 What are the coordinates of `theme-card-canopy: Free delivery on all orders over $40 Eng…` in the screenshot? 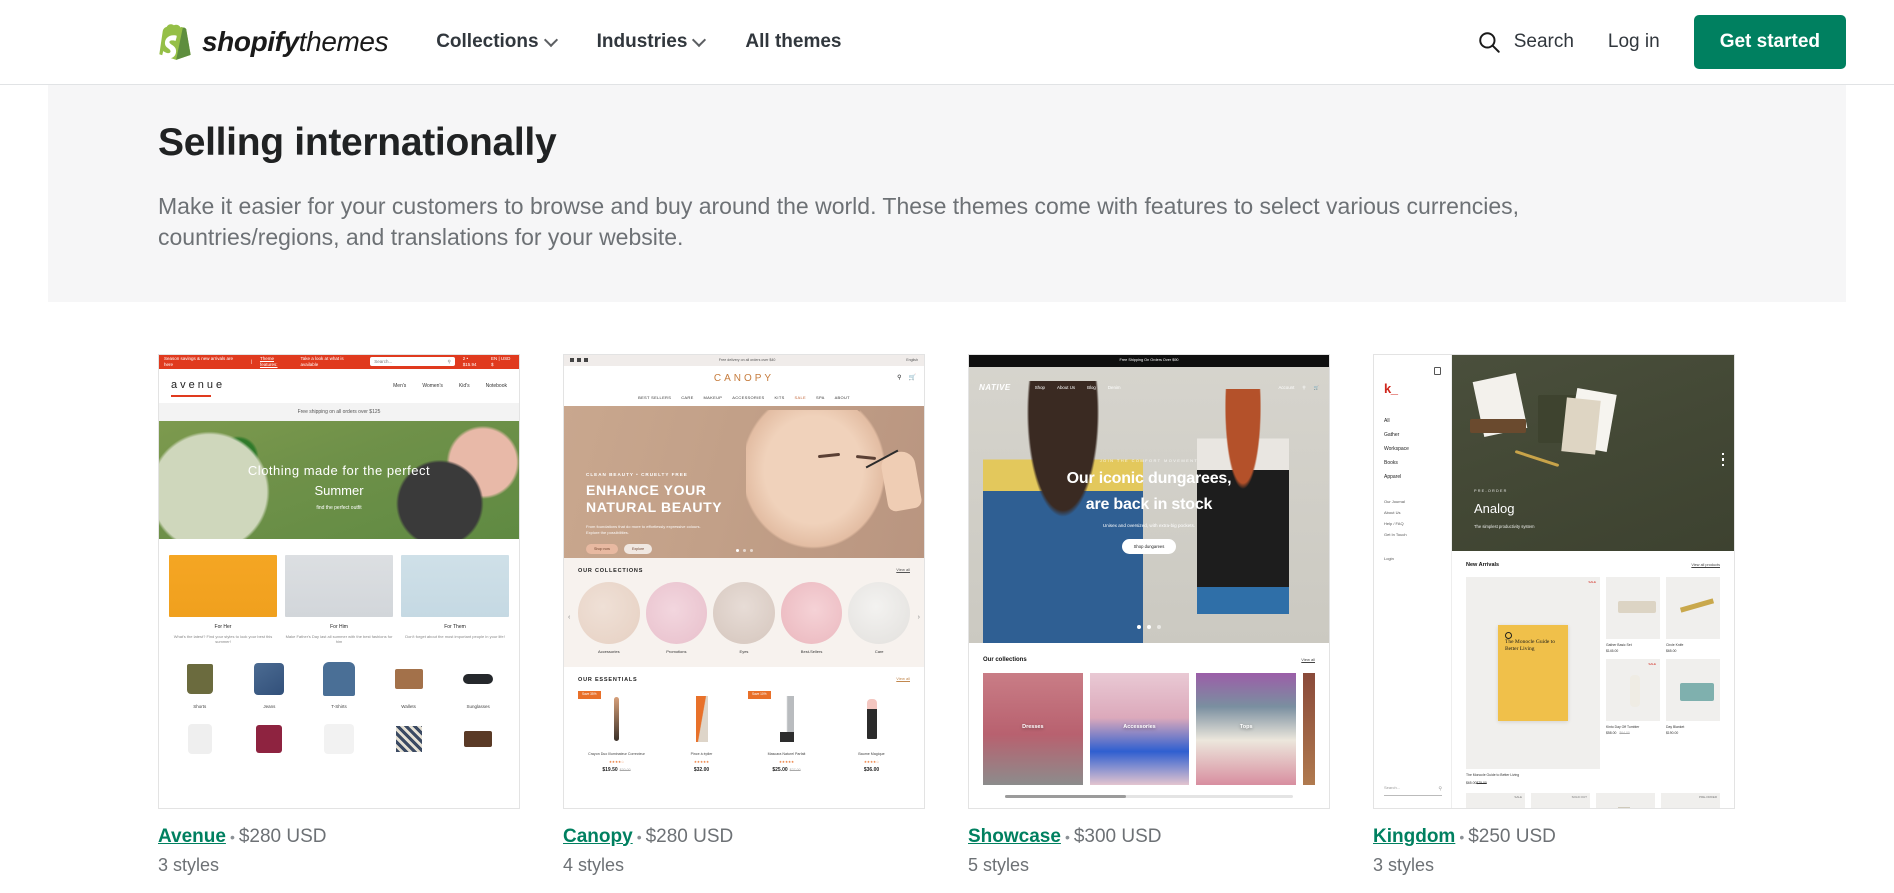 It's located at (744, 615).